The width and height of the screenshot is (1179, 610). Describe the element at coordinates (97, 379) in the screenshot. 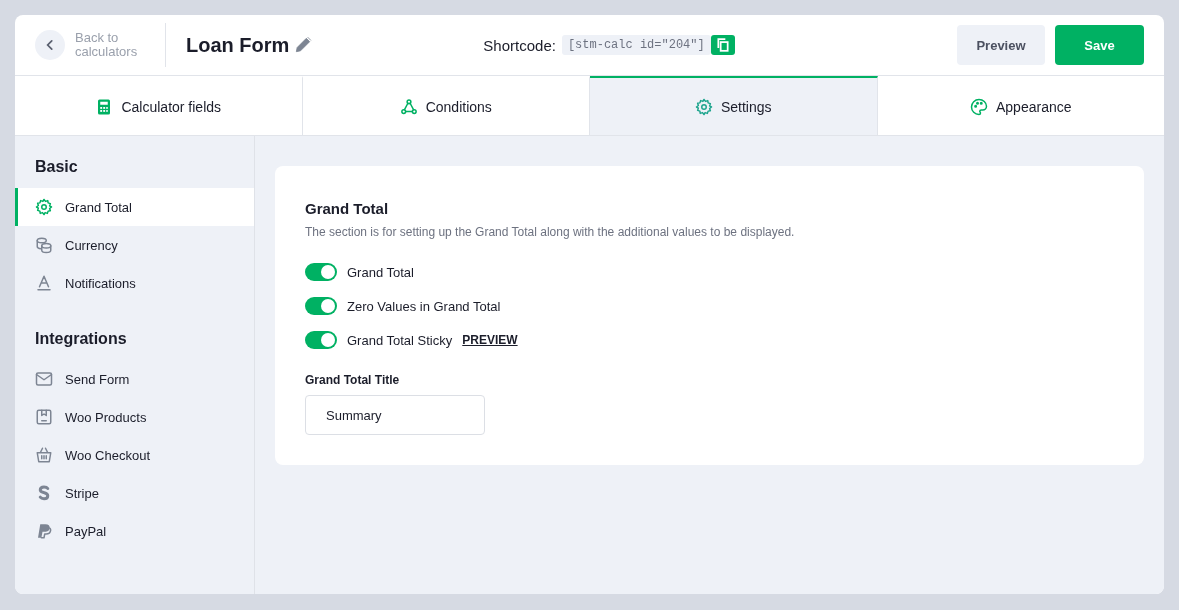

I see `sidebar-item-label: Send Form` at that location.